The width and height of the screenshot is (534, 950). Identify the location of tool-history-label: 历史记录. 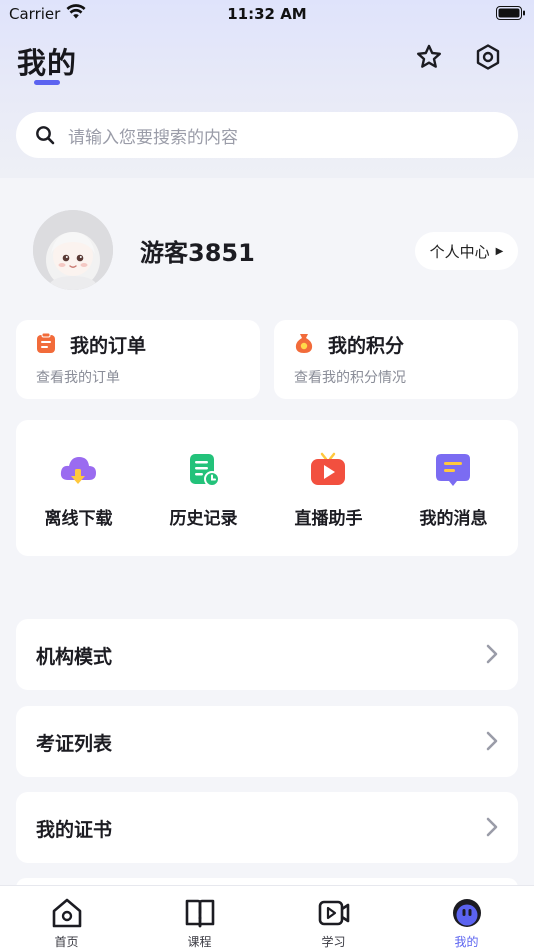
(203, 519).